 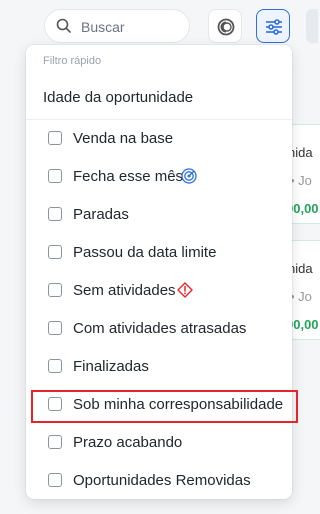 I want to click on filter-item-sob-minha-corresponsabilidade: Sob minha corresponsabilidade, so click(x=159, y=405).